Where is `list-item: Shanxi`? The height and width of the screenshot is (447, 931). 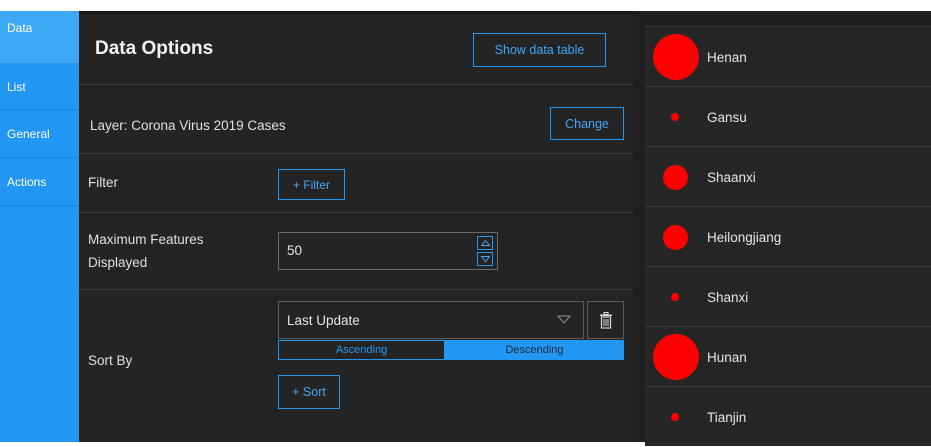
list-item: Shanxi is located at coordinates (788, 296).